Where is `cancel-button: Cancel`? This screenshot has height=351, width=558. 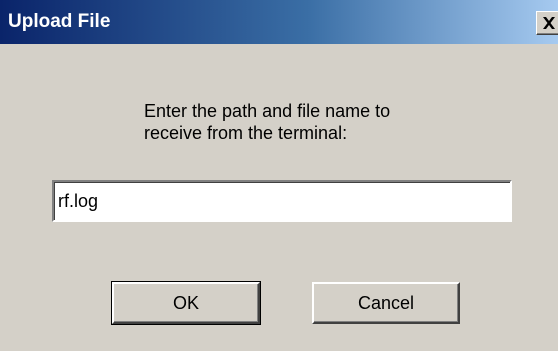 cancel-button: Cancel is located at coordinates (386, 303).